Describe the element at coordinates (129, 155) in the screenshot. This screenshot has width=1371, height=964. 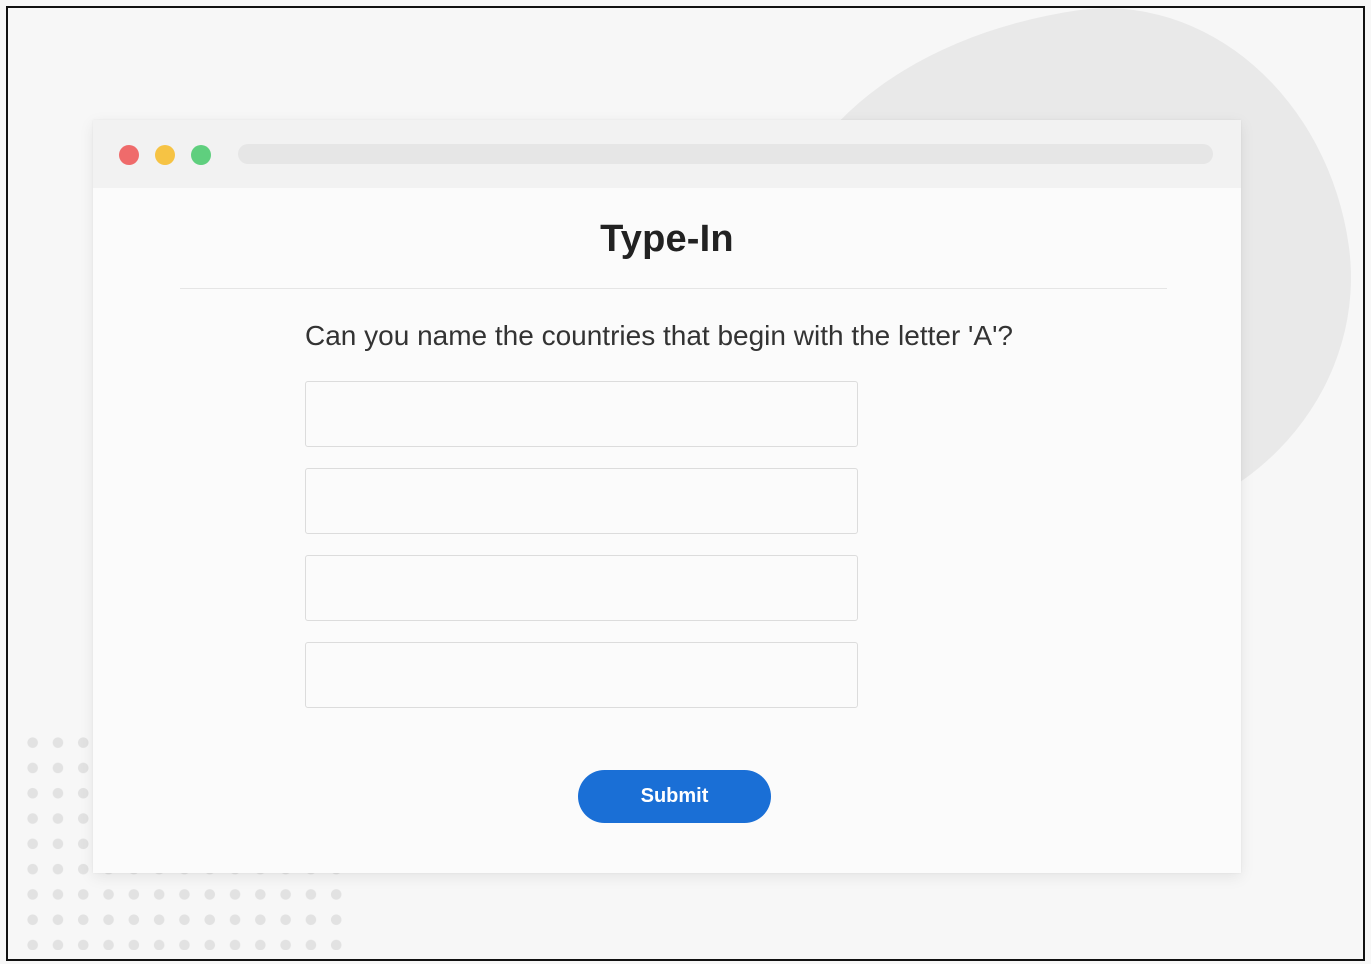
I see `close-window-icon` at that location.